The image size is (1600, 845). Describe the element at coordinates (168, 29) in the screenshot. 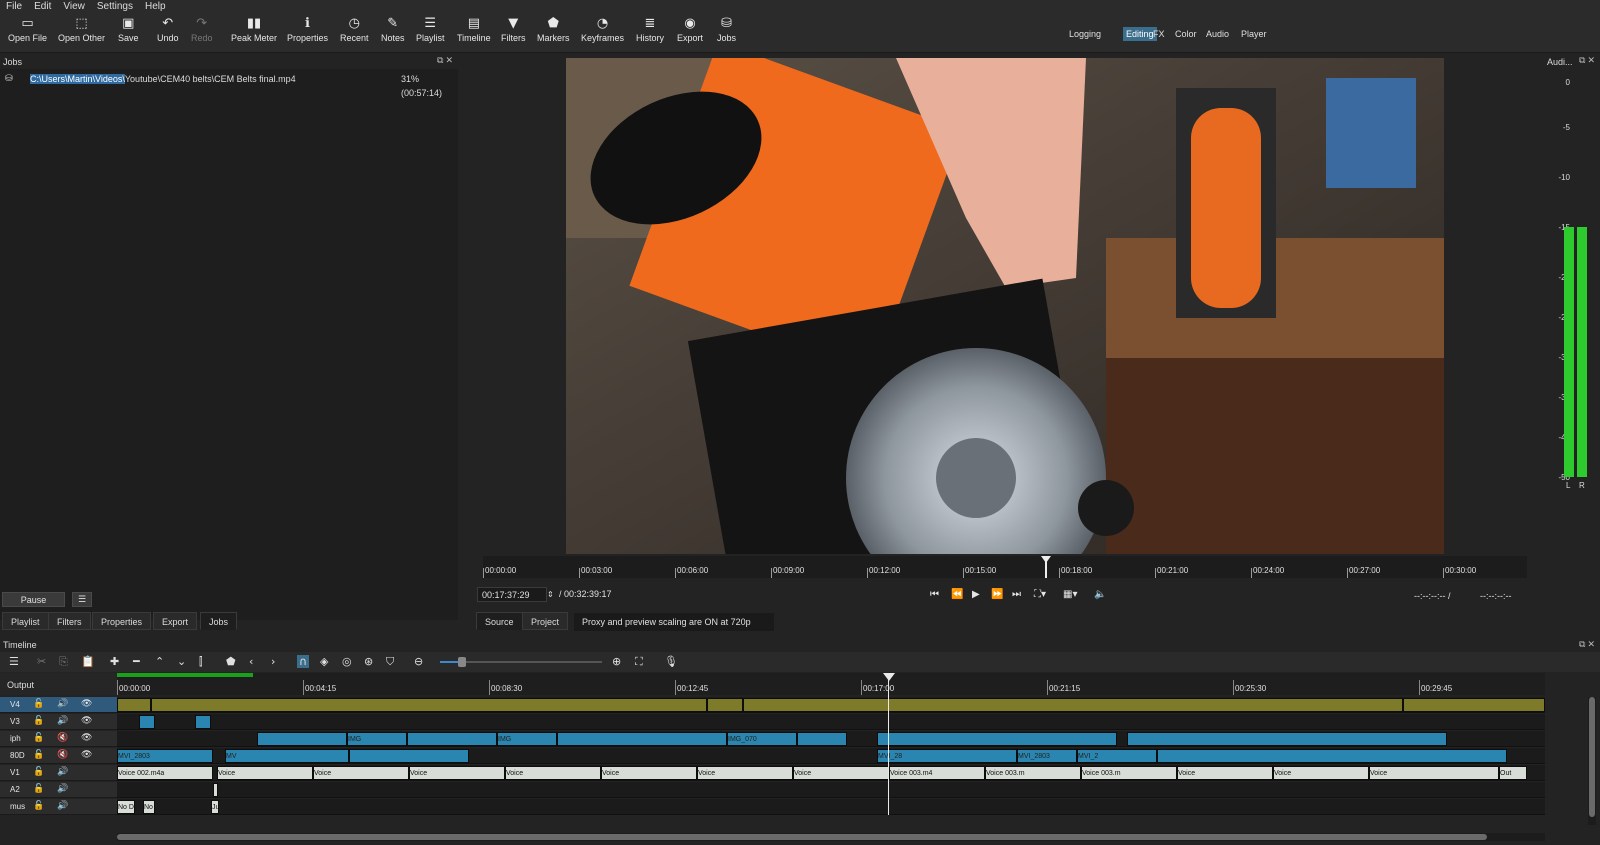

I see `undo-button: ↶ Undo` at that location.